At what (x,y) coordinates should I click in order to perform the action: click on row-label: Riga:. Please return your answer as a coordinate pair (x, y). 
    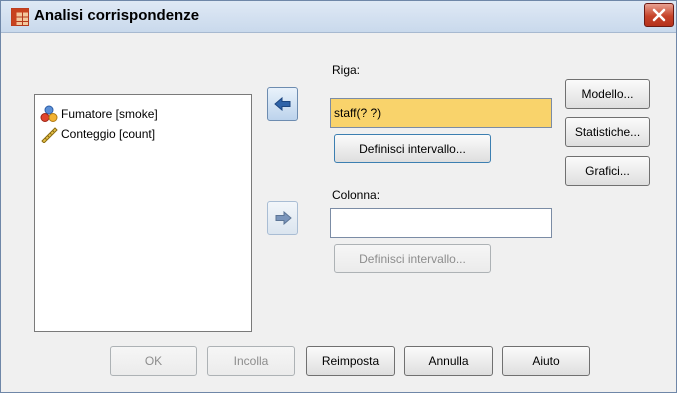
    Looking at the image, I should click on (346, 70).